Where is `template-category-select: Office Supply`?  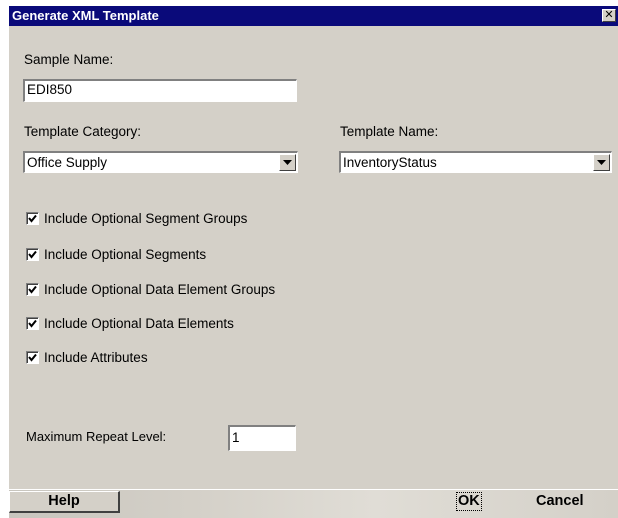
template-category-select: Office Supply is located at coordinates (160, 162).